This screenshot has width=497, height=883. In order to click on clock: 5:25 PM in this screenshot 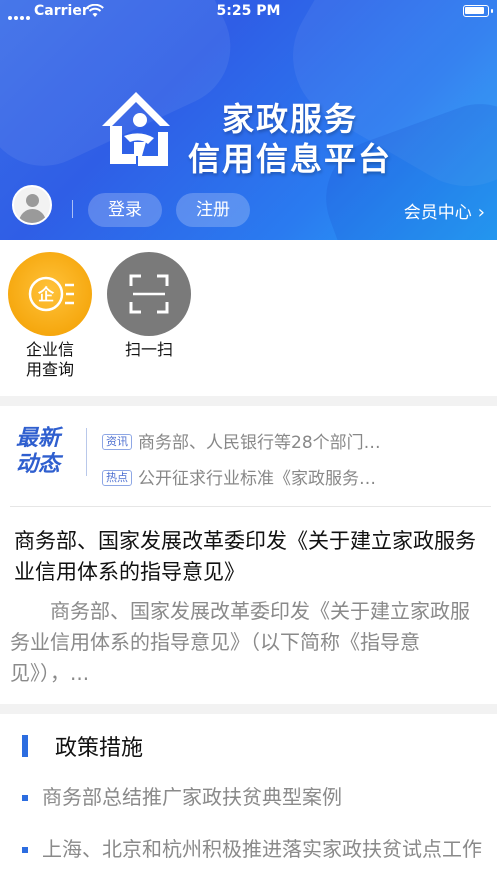, I will do `click(248, 11)`.